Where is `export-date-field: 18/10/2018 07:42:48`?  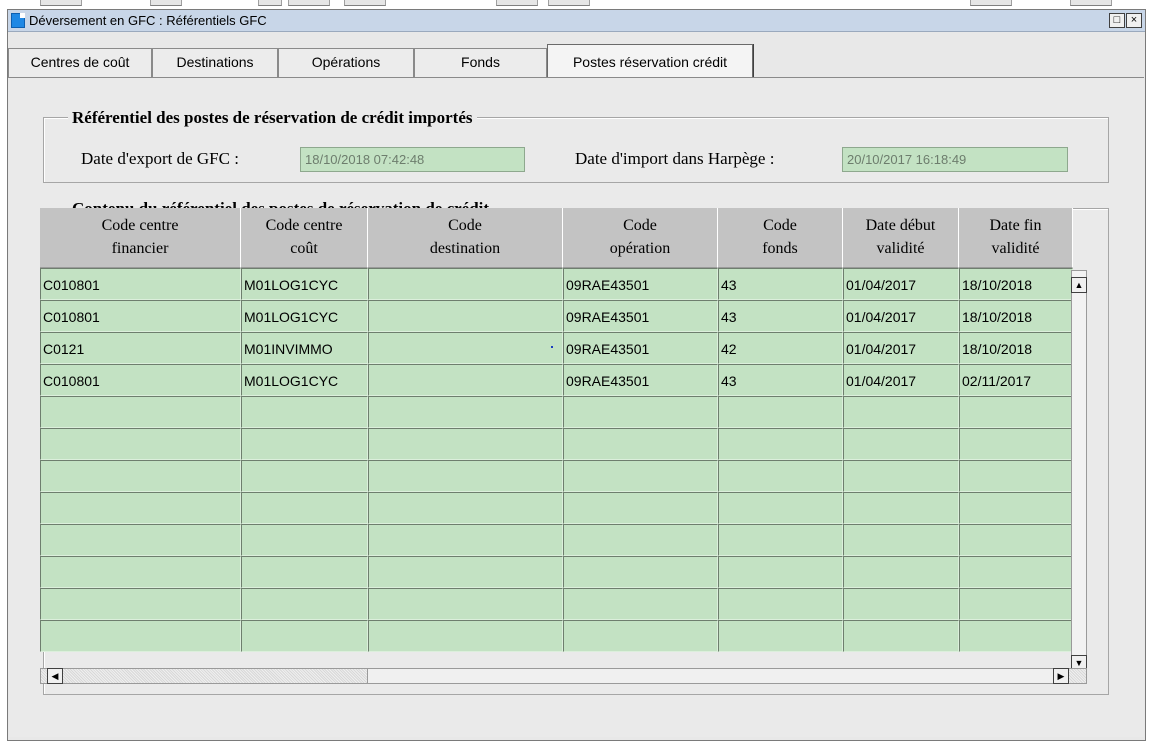 export-date-field: 18/10/2018 07:42:48 is located at coordinates (412, 159).